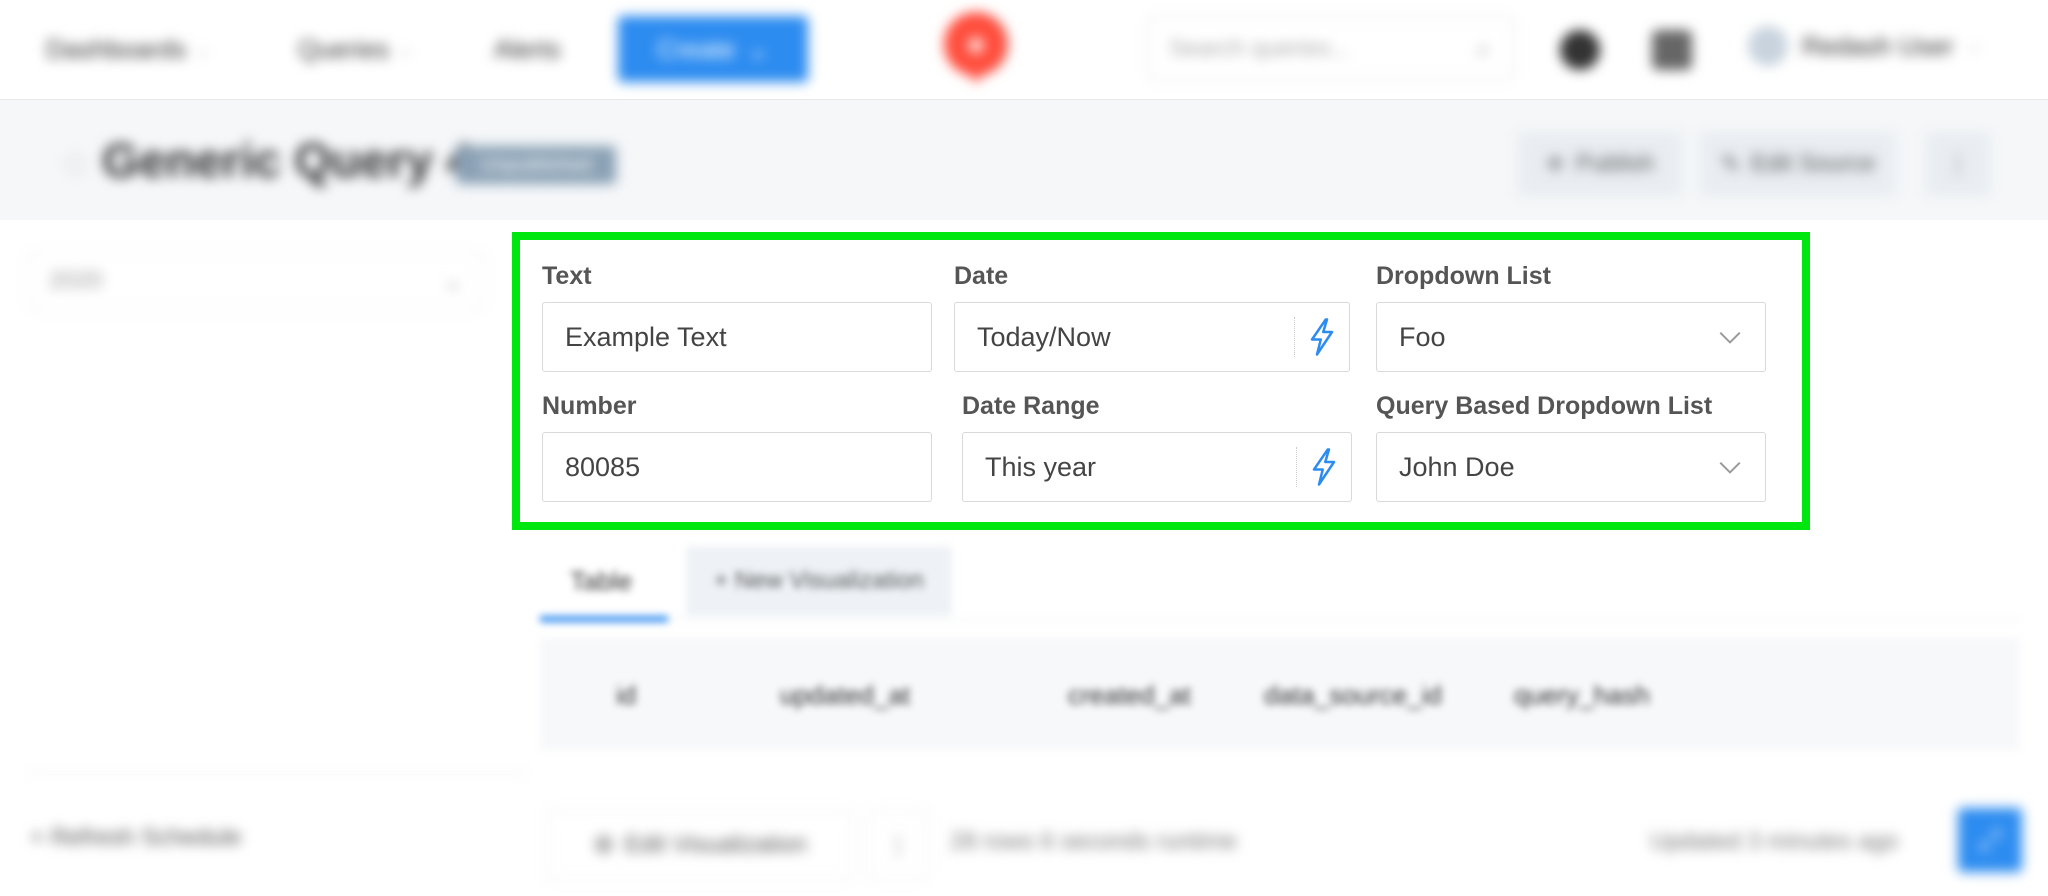  What do you see at coordinates (567, 276) in the screenshot?
I see `param-text-label: Text` at bounding box center [567, 276].